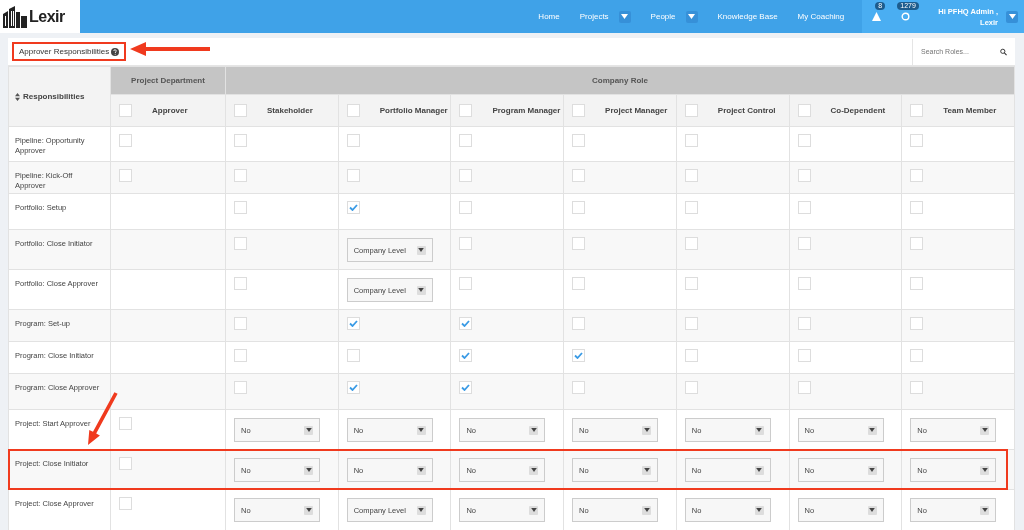  Describe the element at coordinates (168, 80) in the screenshot. I see `group-header: Project Department` at that location.